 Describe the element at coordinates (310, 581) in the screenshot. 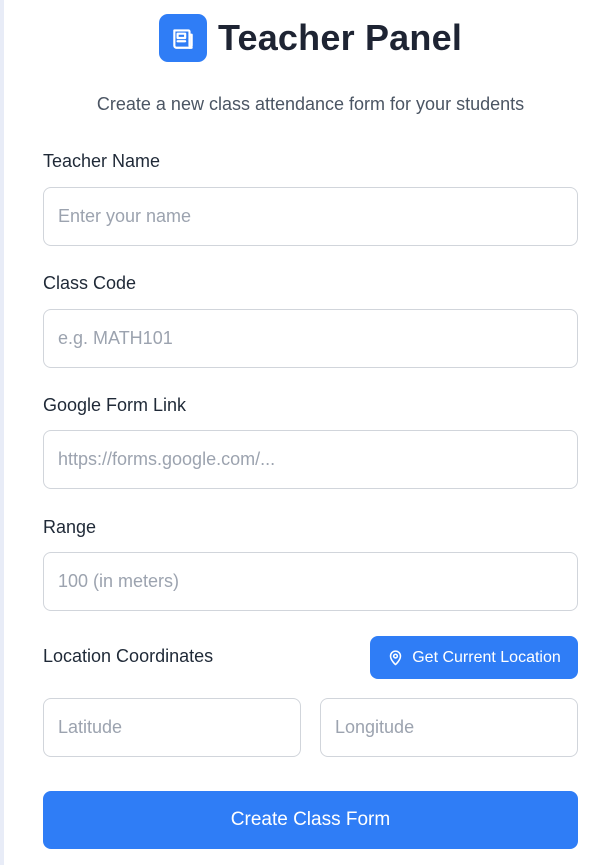

I see `range-input` at that location.